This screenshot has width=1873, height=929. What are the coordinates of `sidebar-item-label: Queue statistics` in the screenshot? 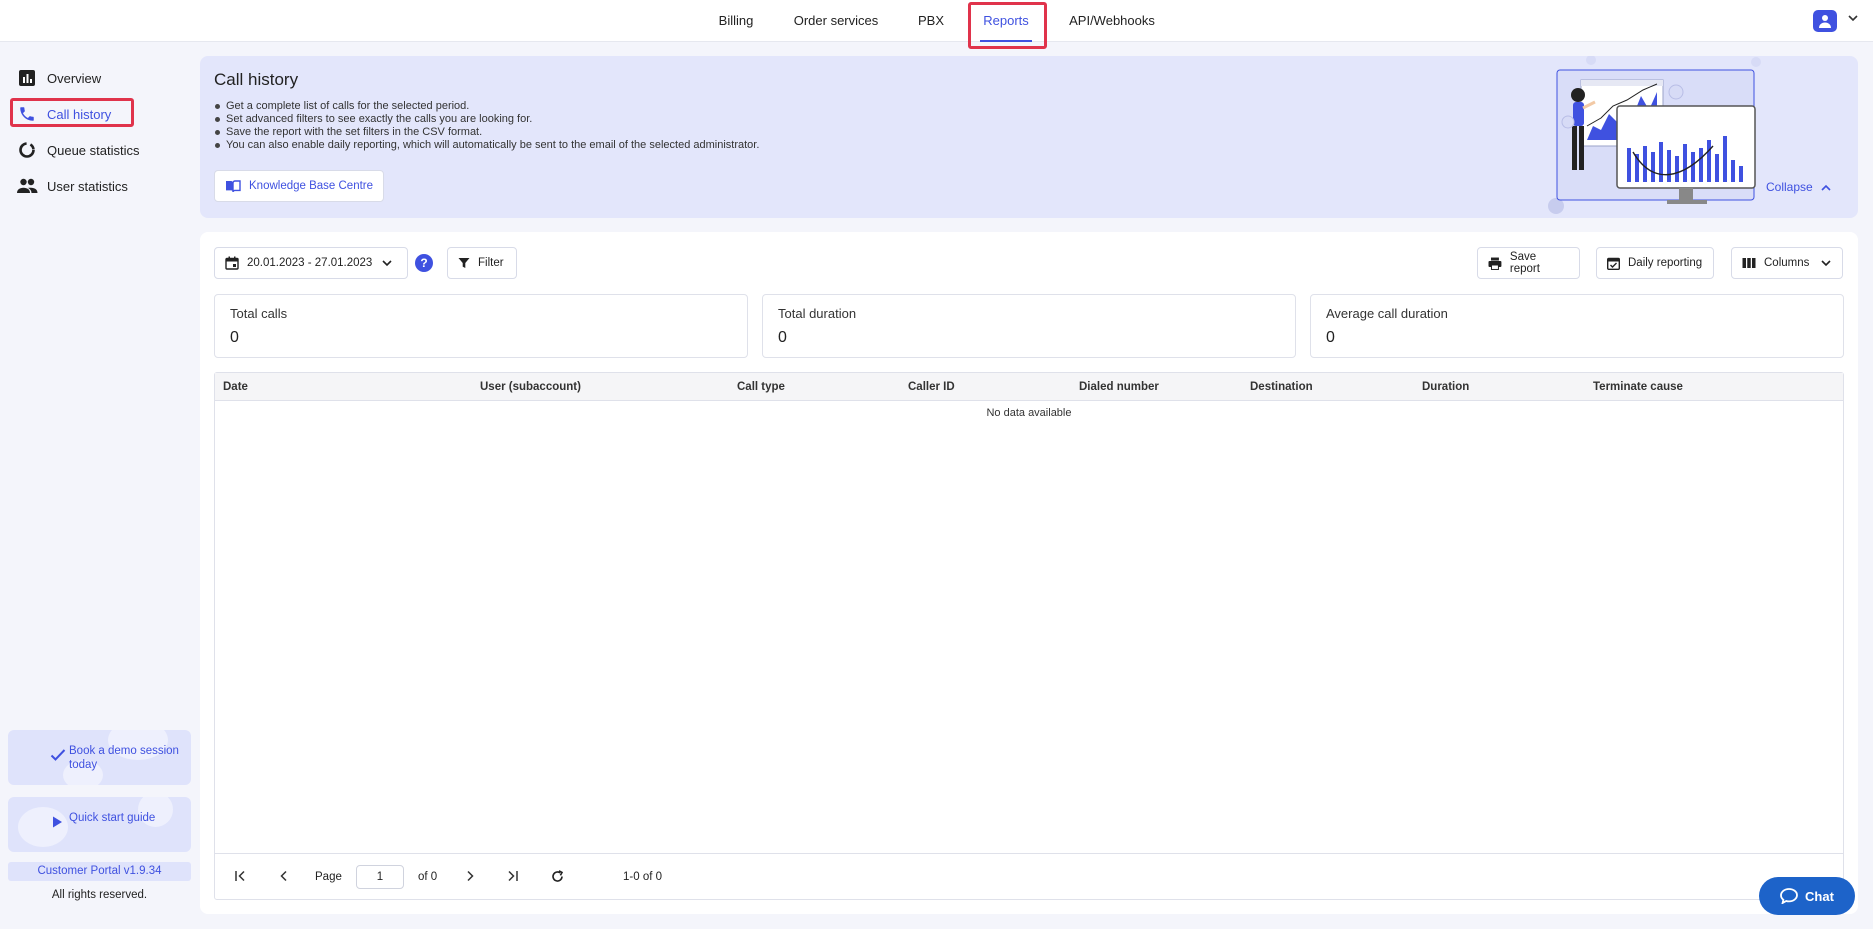 It's located at (93, 150).